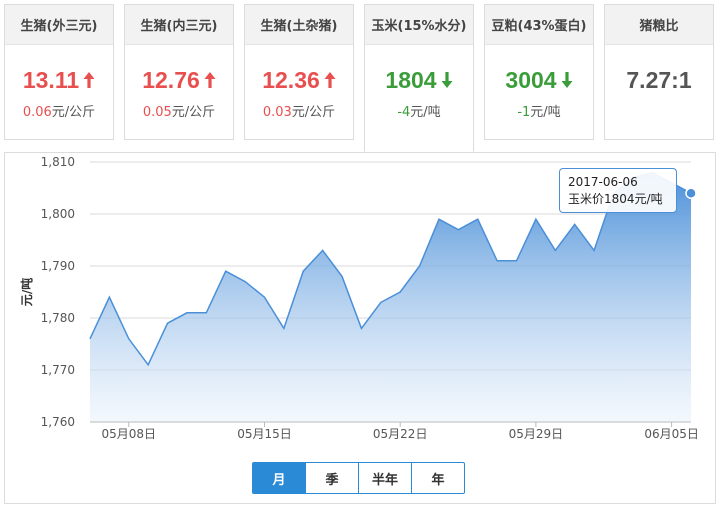 The width and height of the screenshot is (723, 509). I want to click on card-price: 1804, so click(419, 80).